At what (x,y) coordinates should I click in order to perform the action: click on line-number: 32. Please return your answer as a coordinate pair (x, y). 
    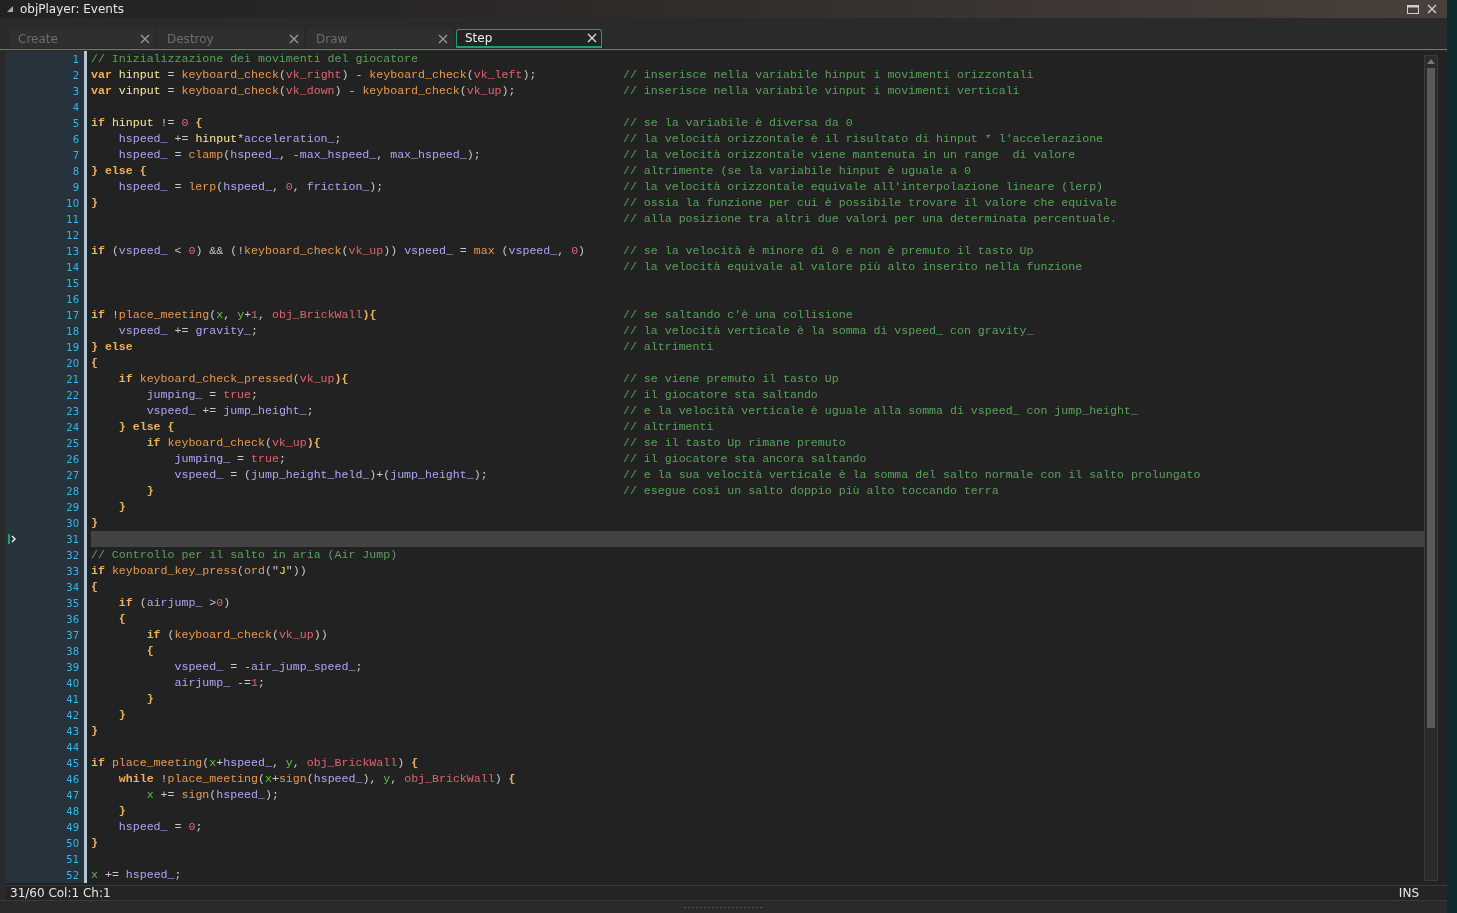
    Looking at the image, I should click on (73, 555).